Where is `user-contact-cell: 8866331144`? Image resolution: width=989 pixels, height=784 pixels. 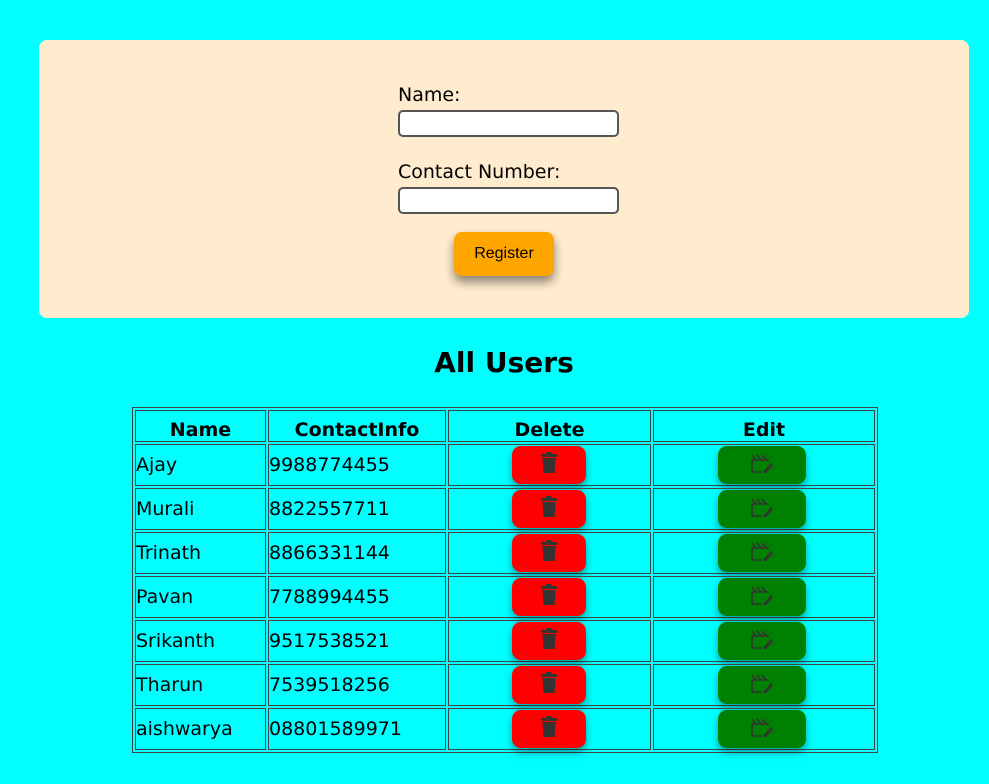 user-contact-cell: 8866331144 is located at coordinates (357, 553).